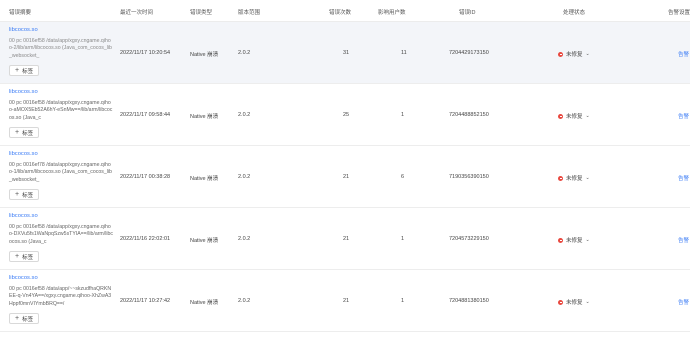 Image resolution: width=690 pixels, height=338 pixels. I want to click on col-alert: 告警设置, so click(679, 13).